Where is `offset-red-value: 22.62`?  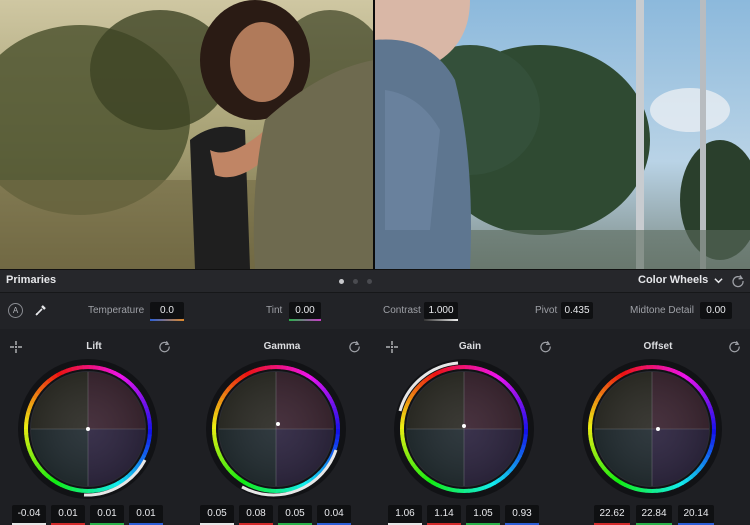
offset-red-value: 22.62 is located at coordinates (612, 515).